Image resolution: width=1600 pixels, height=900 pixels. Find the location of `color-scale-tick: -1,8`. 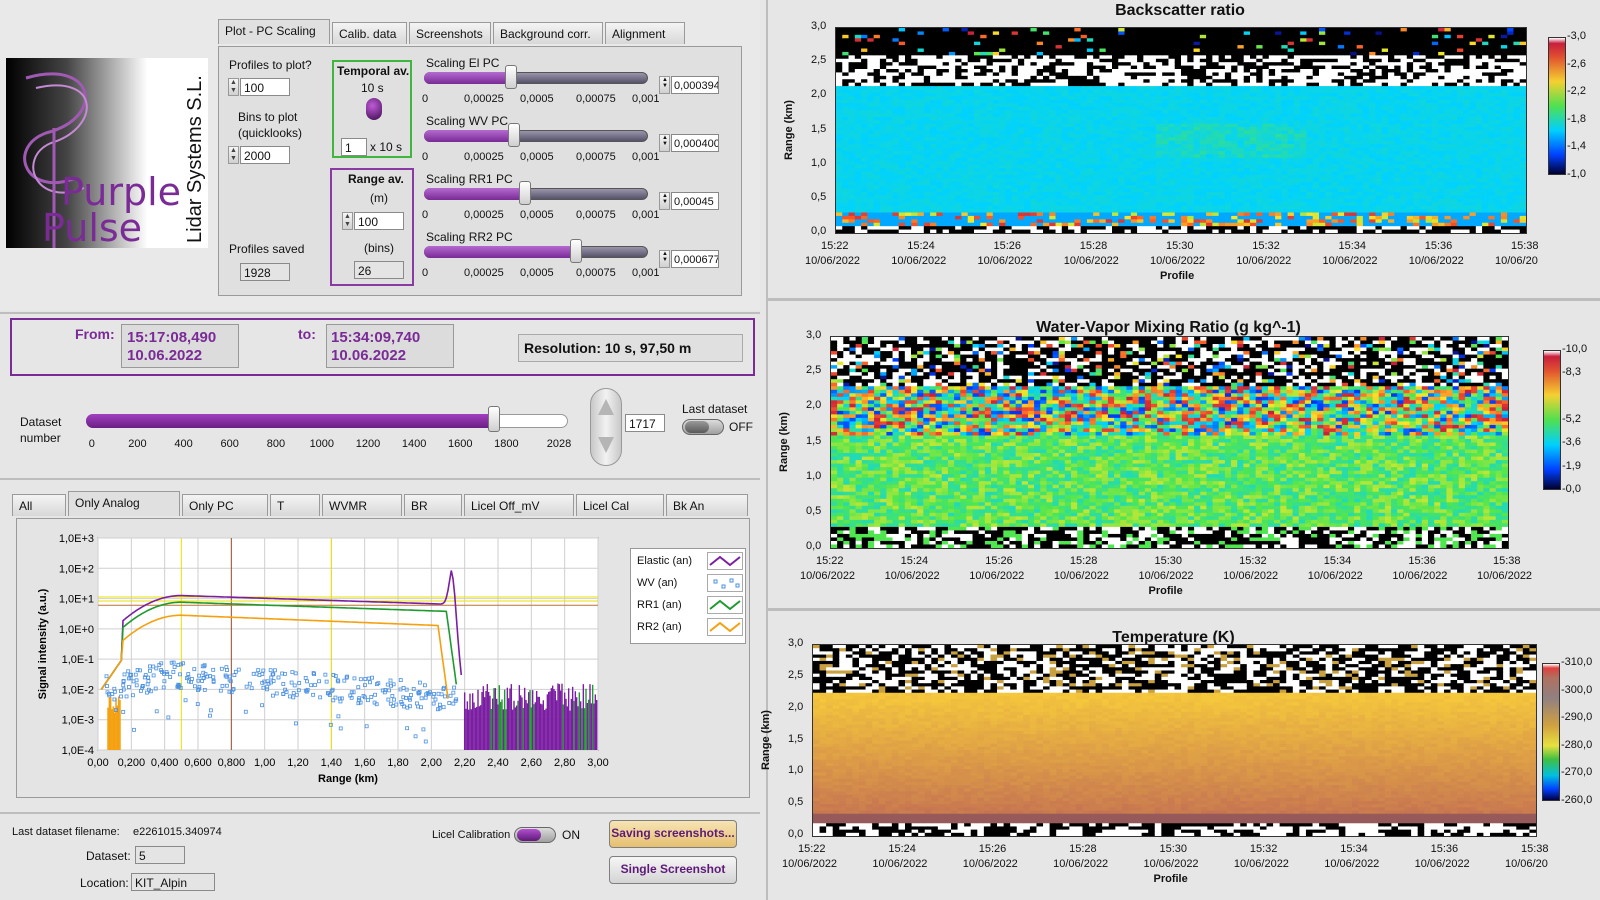

color-scale-tick: -1,8 is located at coordinates (1576, 119).